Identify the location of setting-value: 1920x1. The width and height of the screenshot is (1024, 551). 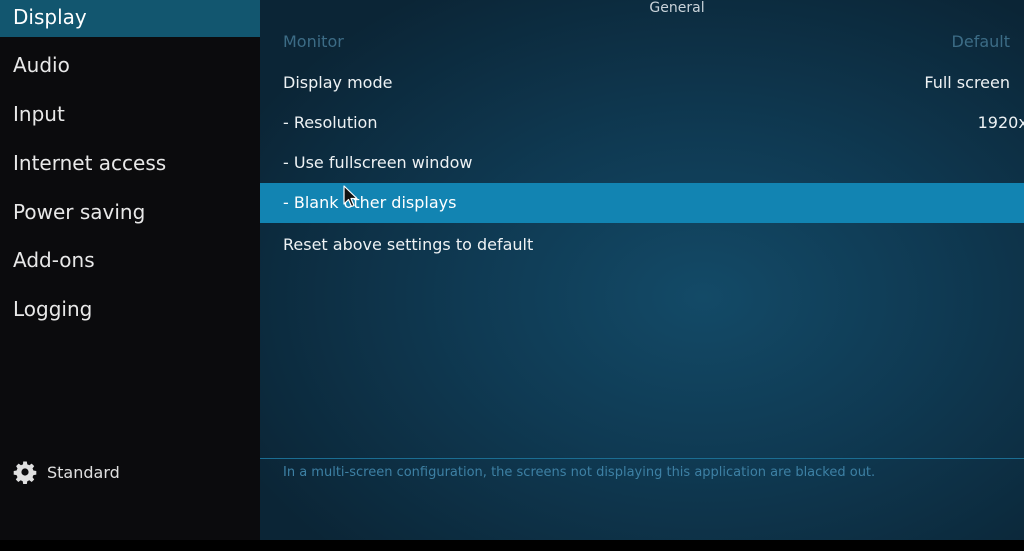
(1000, 122).